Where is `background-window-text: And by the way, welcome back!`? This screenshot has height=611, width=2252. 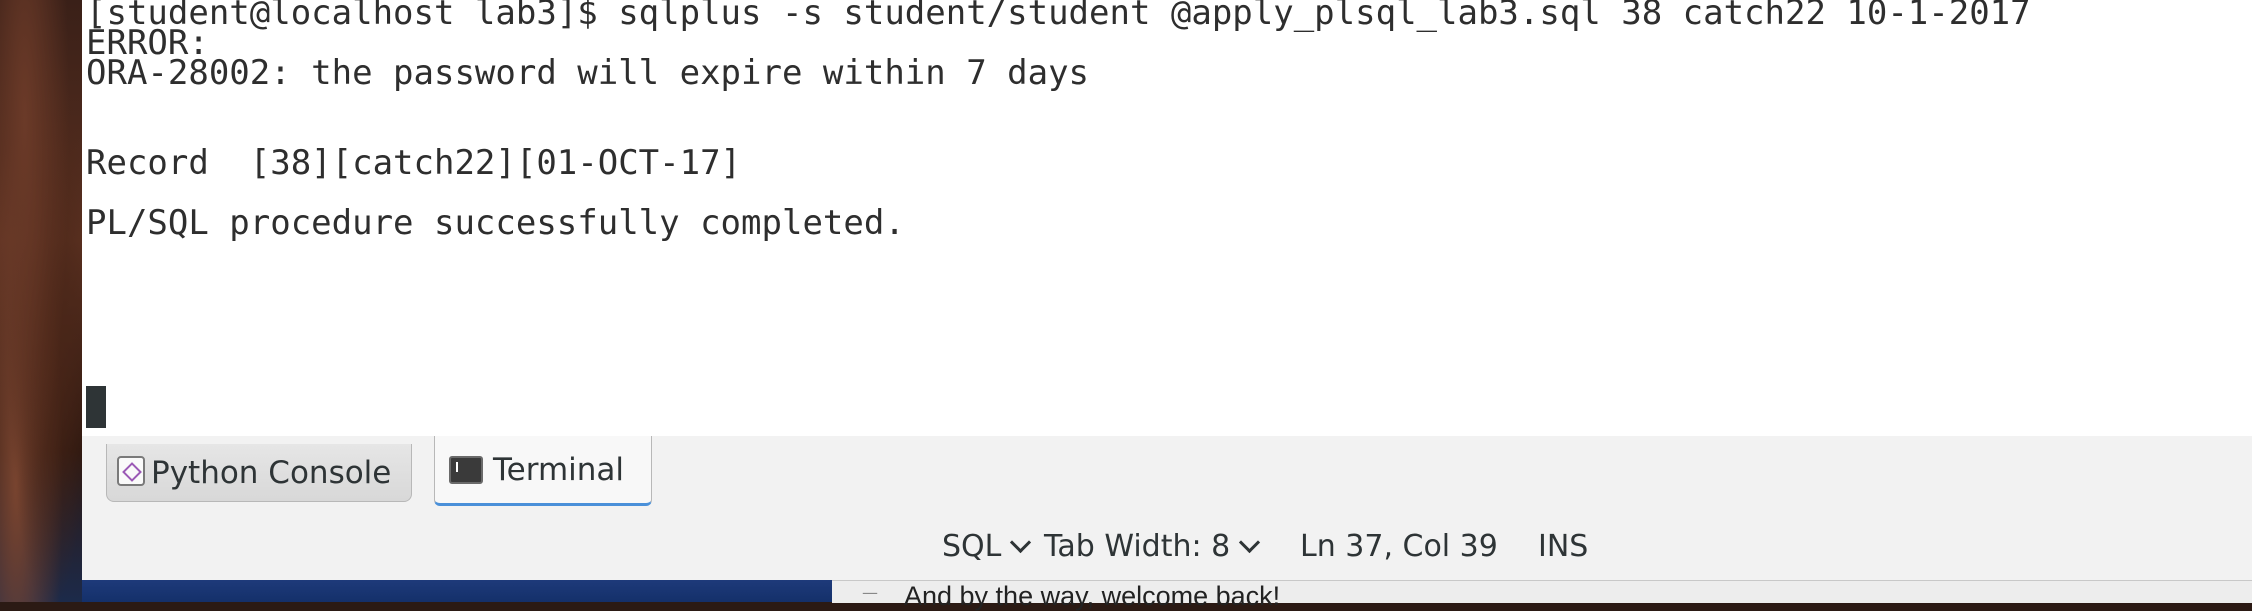 background-window-text: And by the way, welcome back! is located at coordinates (1092, 596).